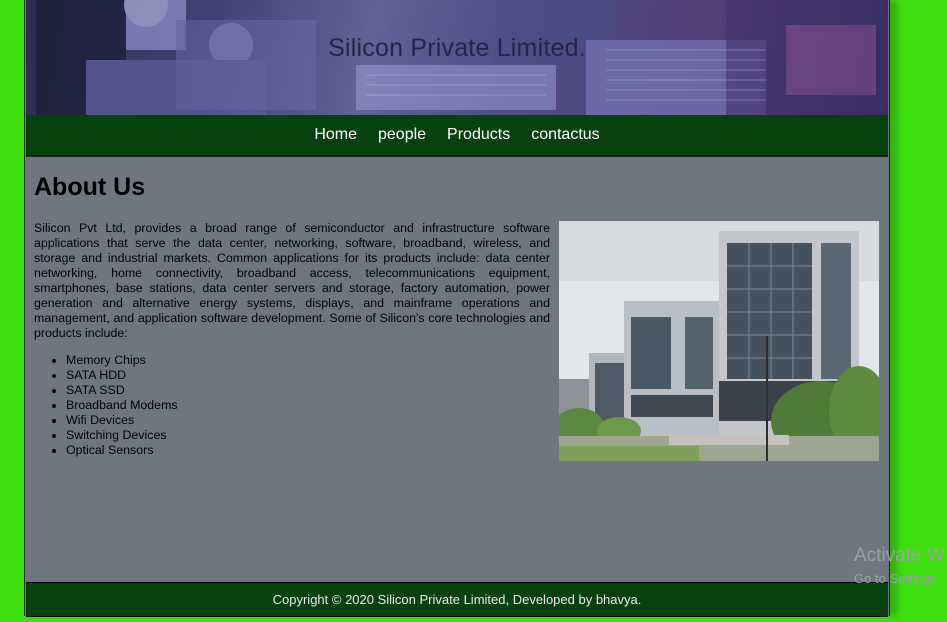 The height and width of the screenshot is (622, 947). What do you see at coordinates (478, 135) in the screenshot?
I see `nav-products-link: Products` at bounding box center [478, 135].